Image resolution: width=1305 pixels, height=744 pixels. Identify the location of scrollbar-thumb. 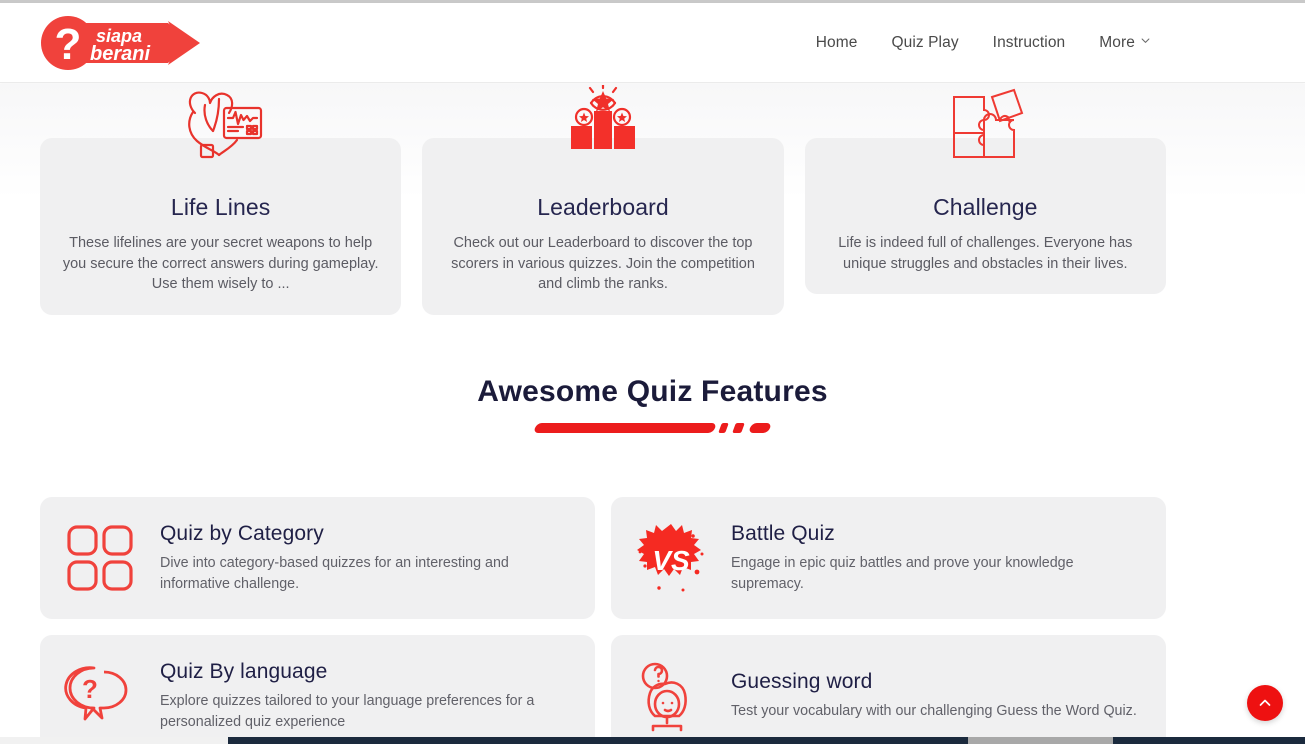
(1040, 740).